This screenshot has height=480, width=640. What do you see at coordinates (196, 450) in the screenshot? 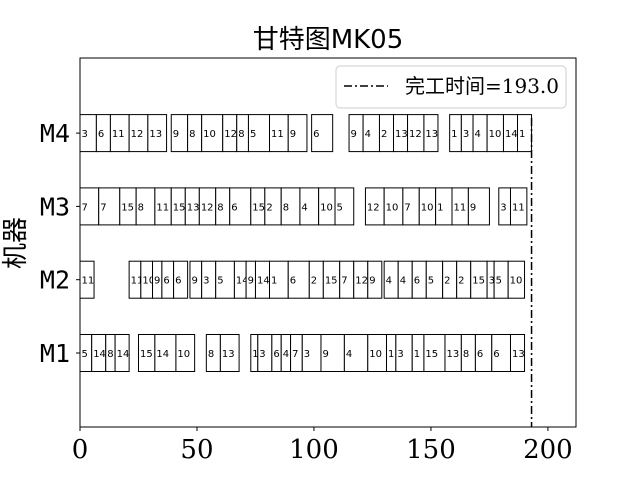
I see `x-tick-label: 50` at bounding box center [196, 450].